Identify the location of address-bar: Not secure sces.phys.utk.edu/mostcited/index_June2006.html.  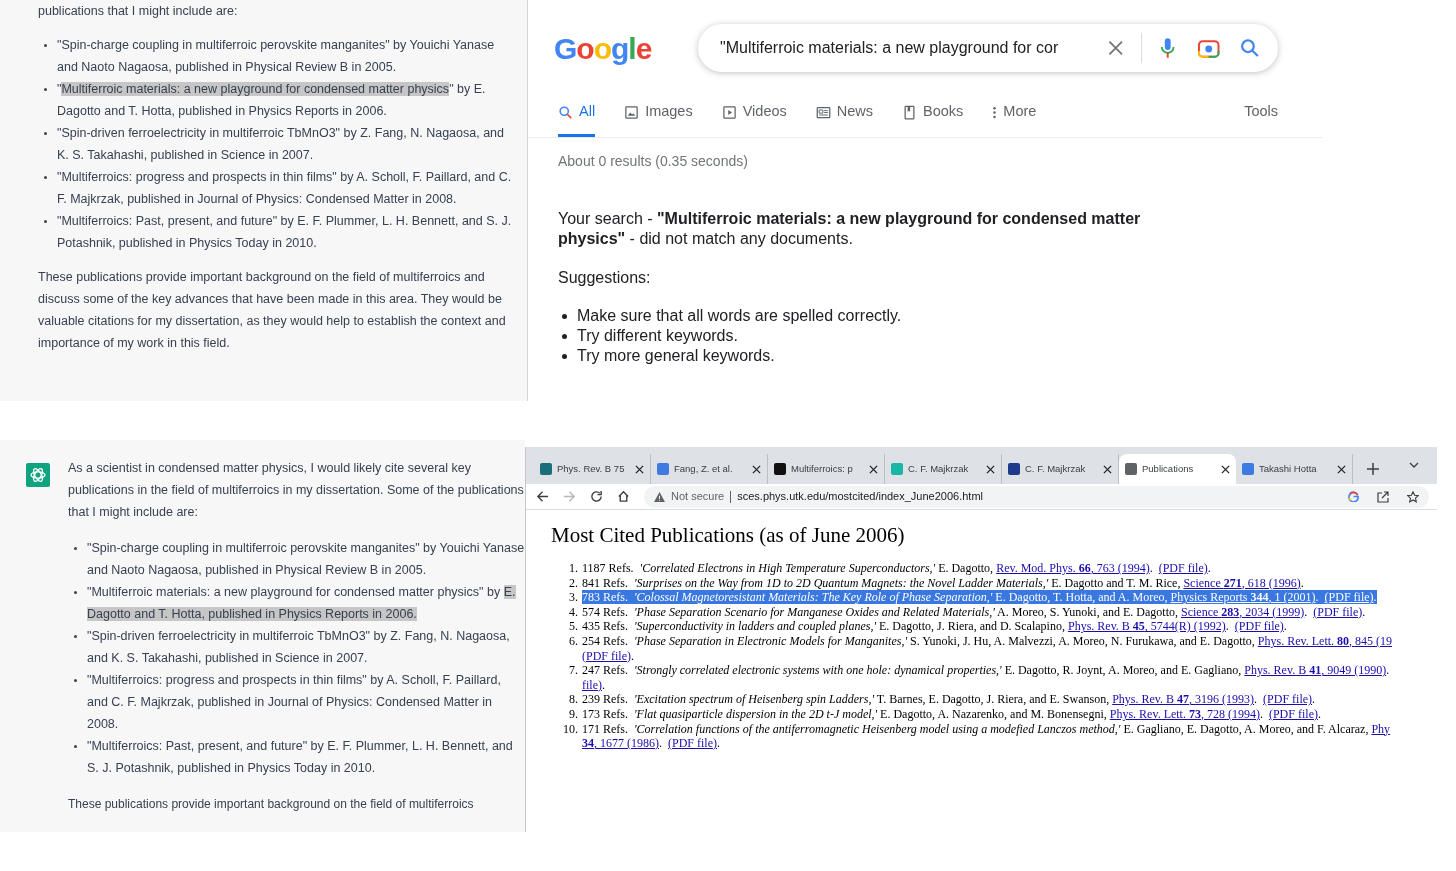
(1036, 496).